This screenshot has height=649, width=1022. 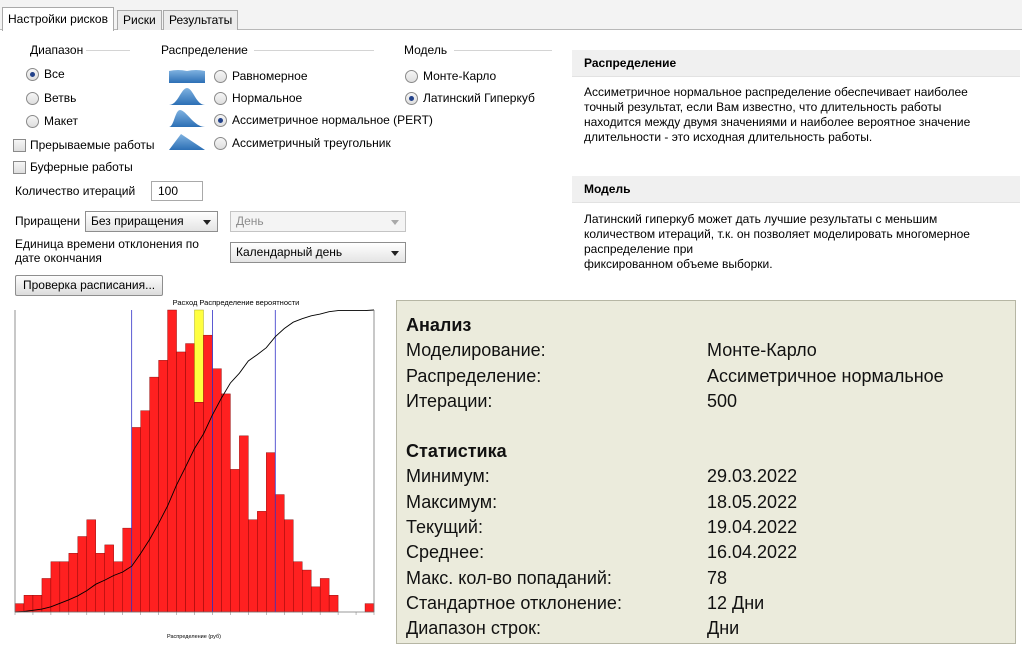 I want to click on range-group-rule, so click(x=108, y=50).